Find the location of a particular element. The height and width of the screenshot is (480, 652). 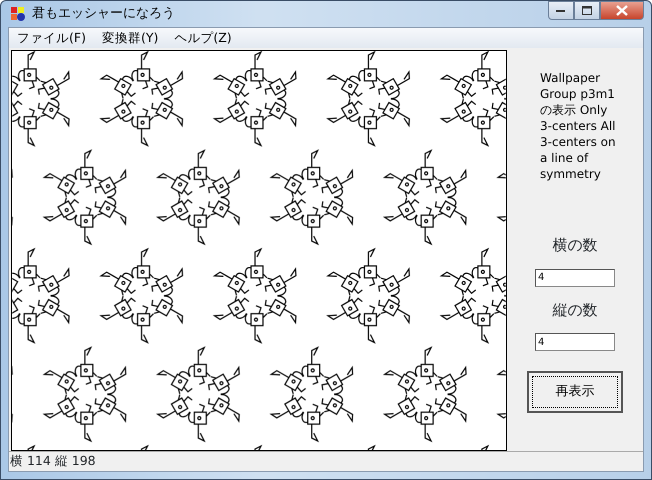

close-button is located at coordinates (622, 10).